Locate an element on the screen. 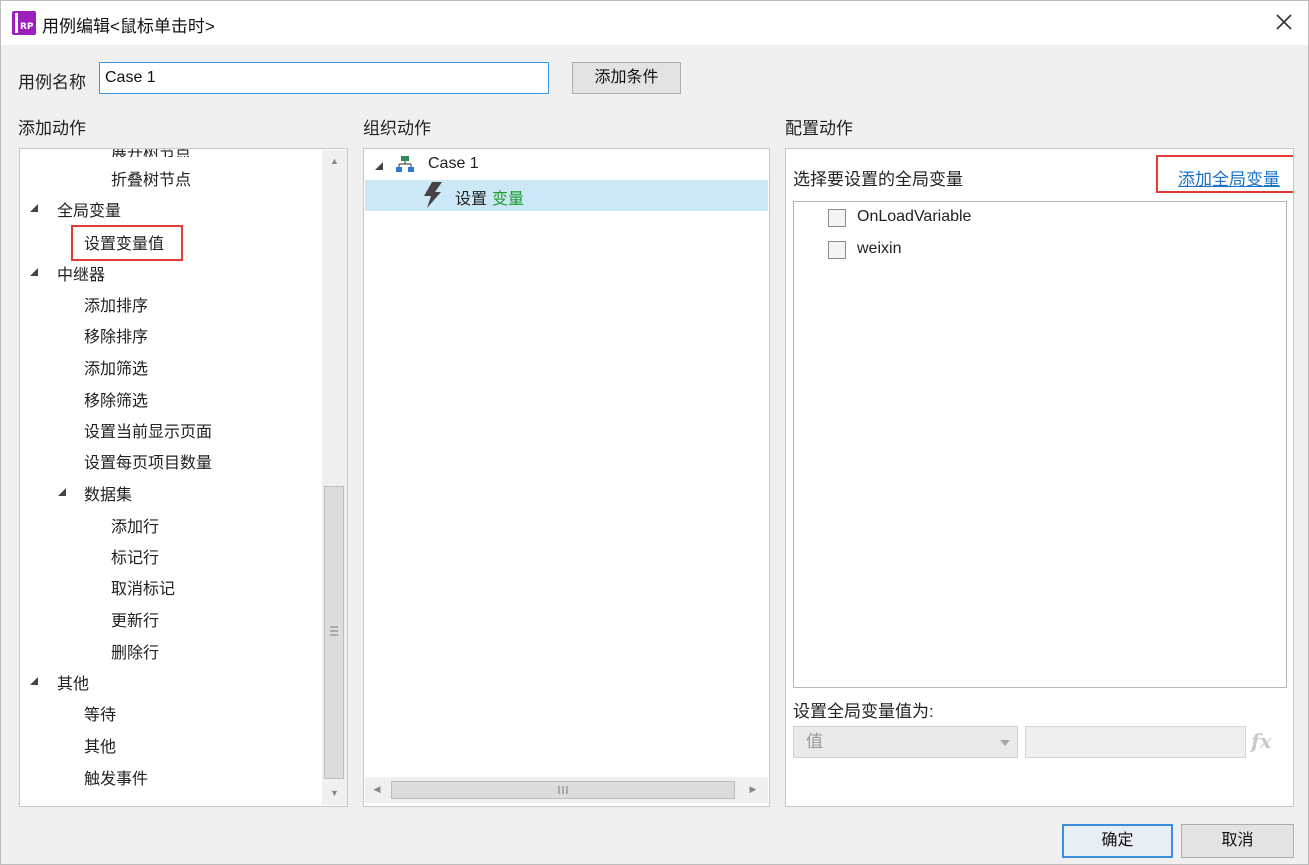 The height and width of the screenshot is (865, 1309). close-icon is located at coordinates (1284, 23).